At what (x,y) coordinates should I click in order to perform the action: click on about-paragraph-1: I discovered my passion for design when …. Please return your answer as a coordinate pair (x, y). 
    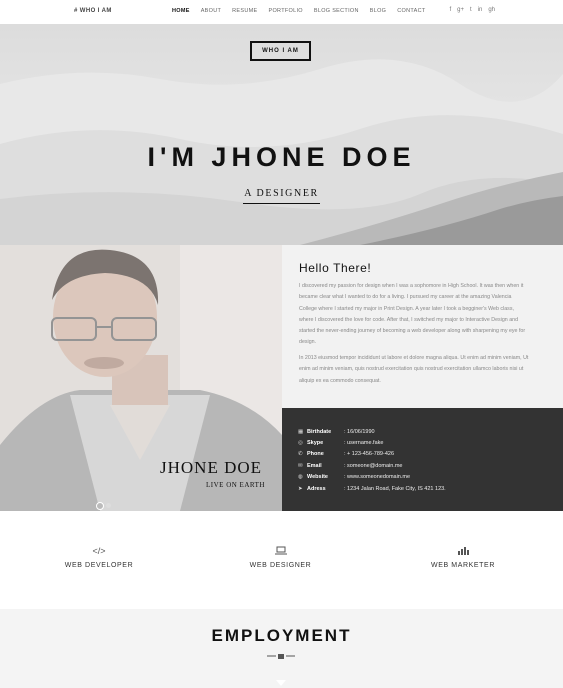
    Looking at the image, I should click on (412, 314).